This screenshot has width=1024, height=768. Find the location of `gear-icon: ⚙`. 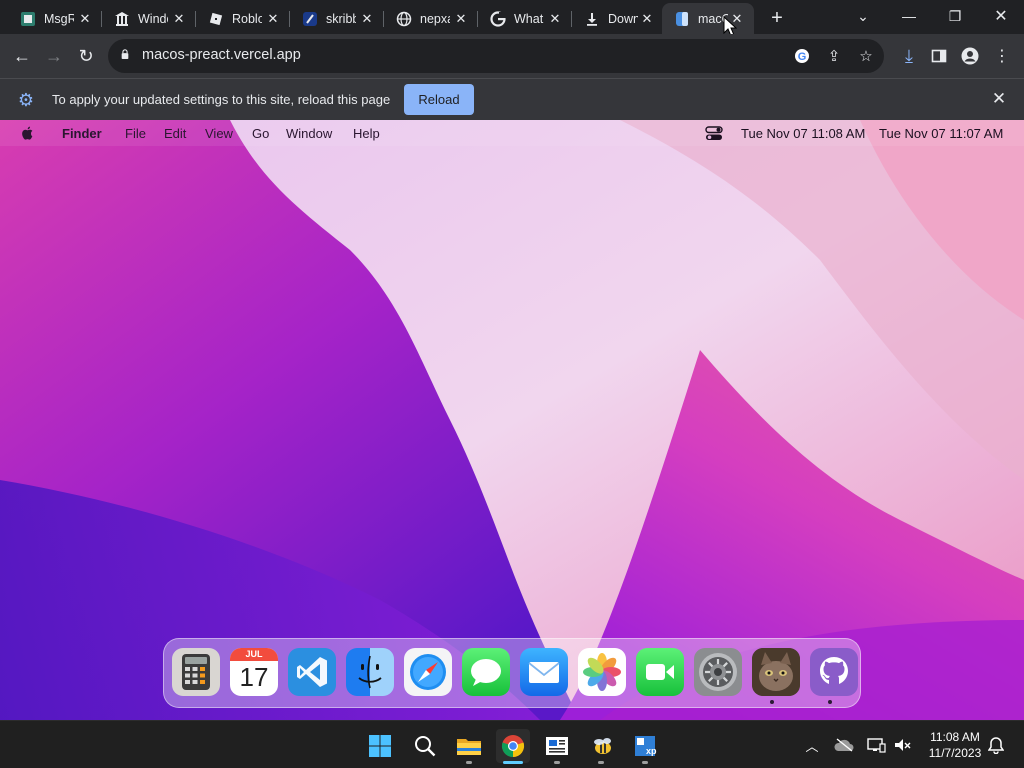

gear-icon: ⚙ is located at coordinates (26, 99).